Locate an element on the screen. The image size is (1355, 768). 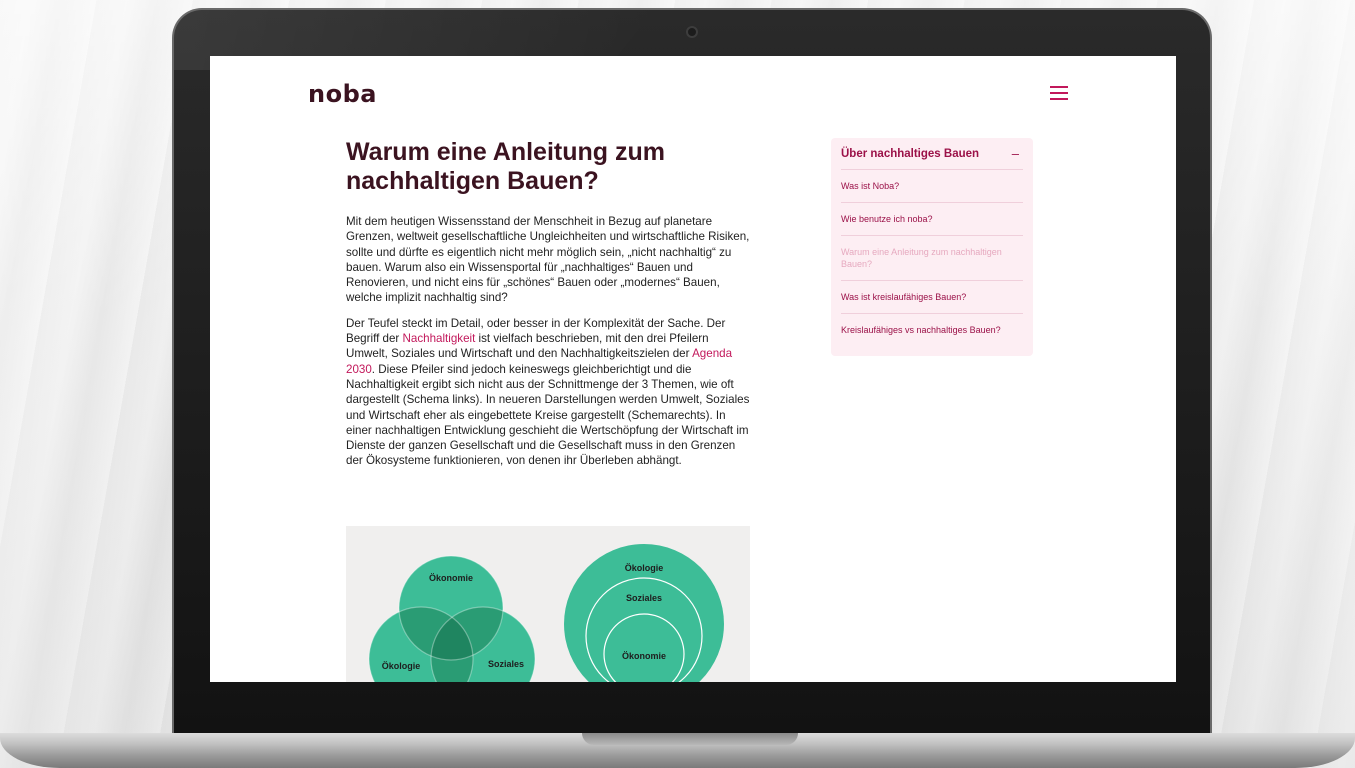
nested-label-oekologie: Ökologie is located at coordinates (644, 568).